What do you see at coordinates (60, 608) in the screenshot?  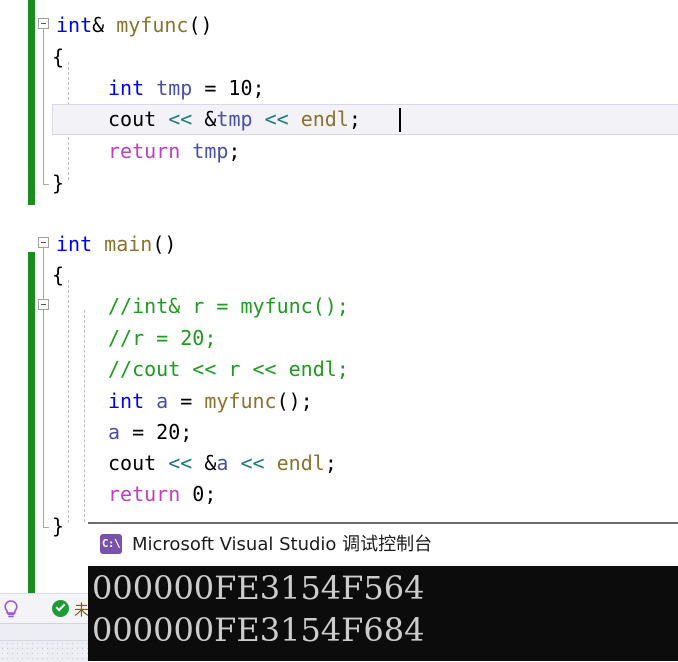 I see `build-success-badge` at bounding box center [60, 608].